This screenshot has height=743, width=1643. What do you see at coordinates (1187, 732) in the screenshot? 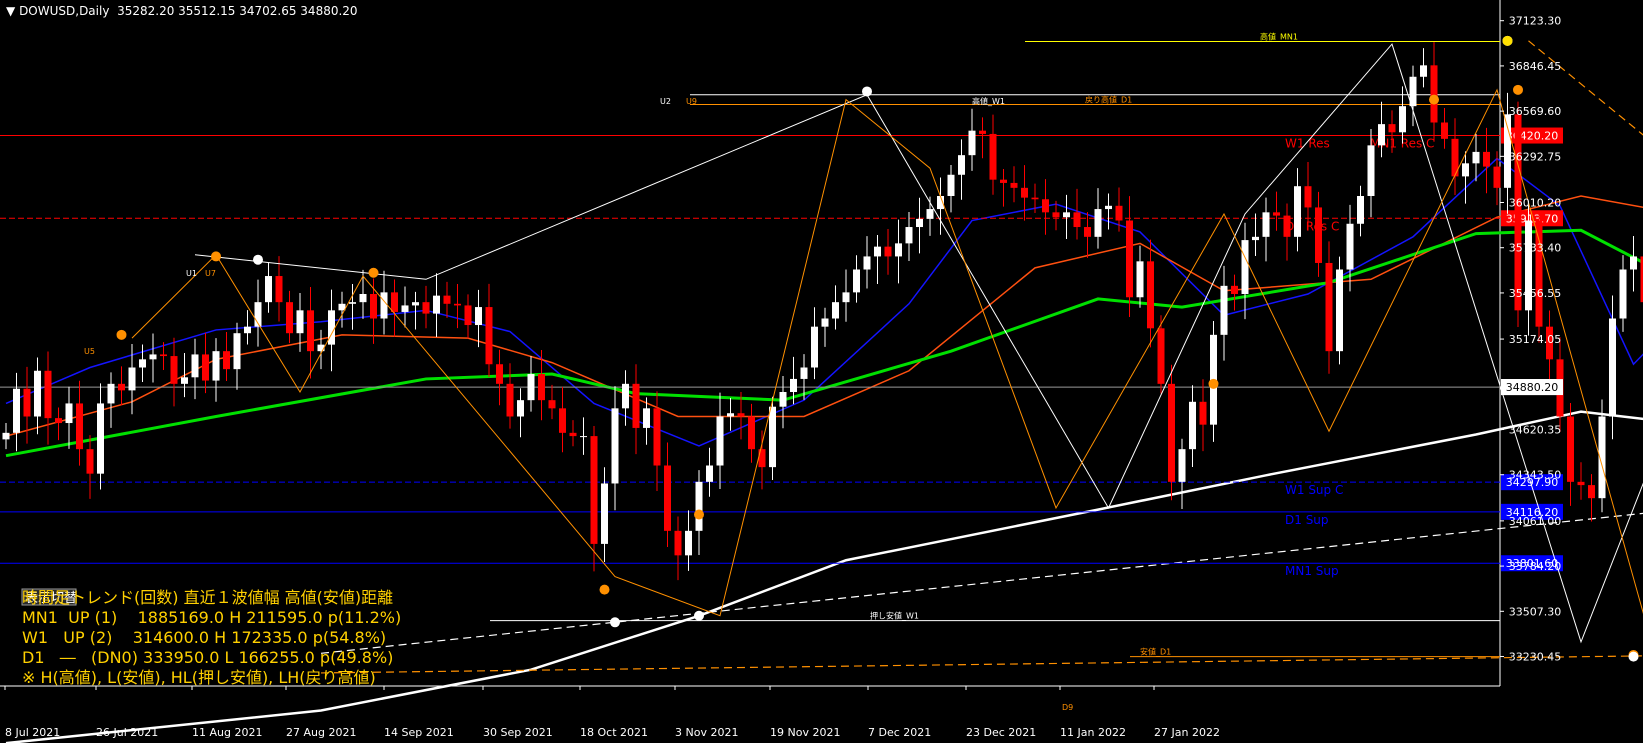
I see `time-tick-label: 27 Jan 2022` at bounding box center [1187, 732].